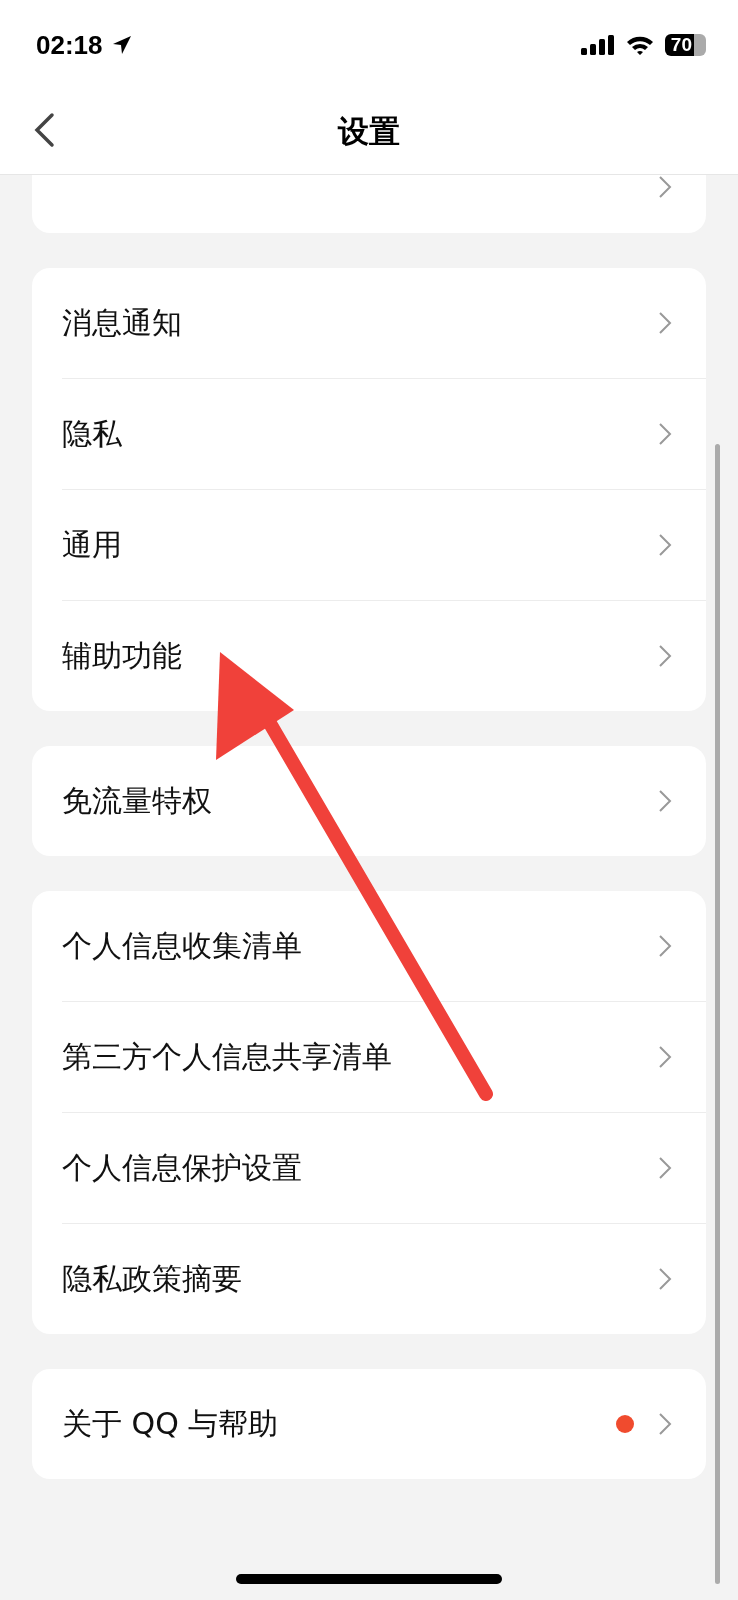 The width and height of the screenshot is (738, 1600). I want to click on settings-row: 通用, so click(384, 544).